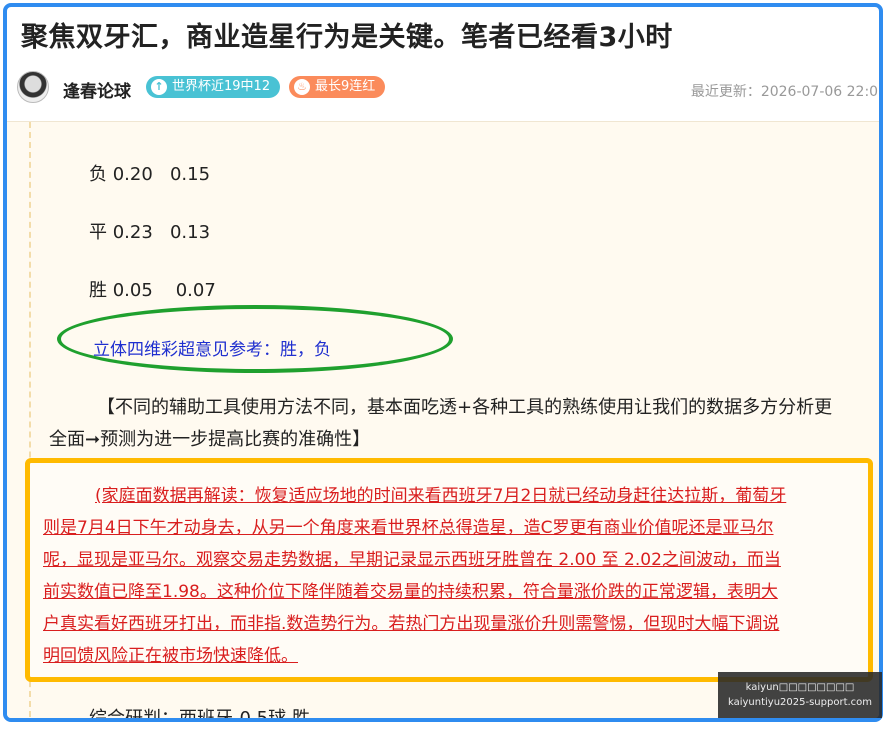  I want to click on odds-label: 胜, so click(98, 290).